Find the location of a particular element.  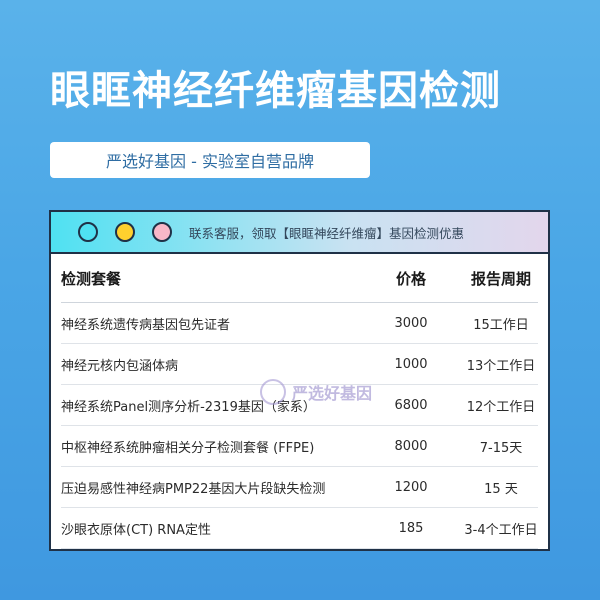

table-row: 神经系统Panel测序分析-2319基因（家系） 6800 12个工作日 is located at coordinates (299, 405).